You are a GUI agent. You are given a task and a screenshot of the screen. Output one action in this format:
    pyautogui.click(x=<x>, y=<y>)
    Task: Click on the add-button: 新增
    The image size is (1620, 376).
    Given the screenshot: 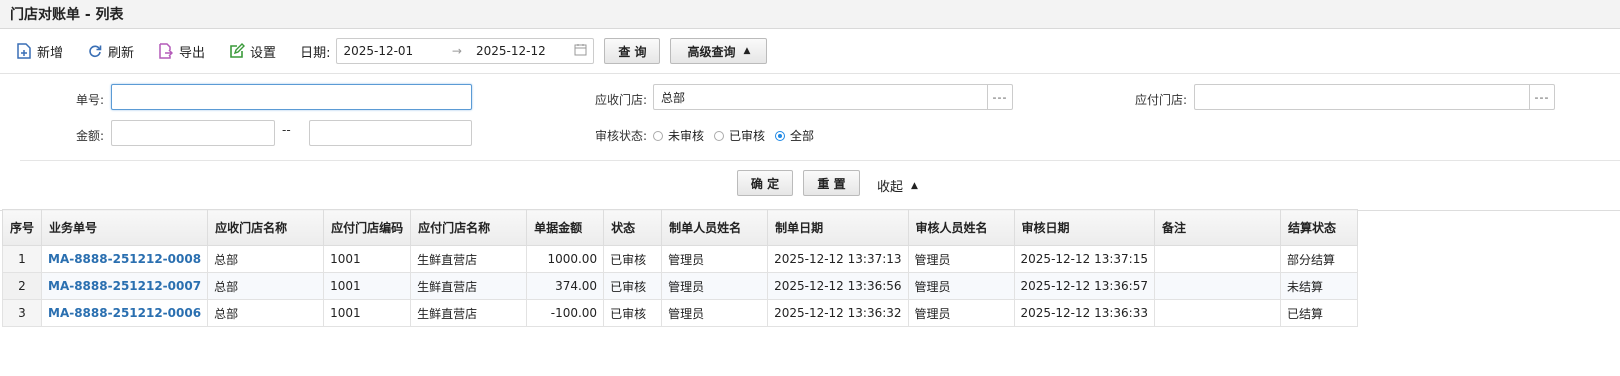 What is the action you would take?
    pyautogui.click(x=39, y=51)
    